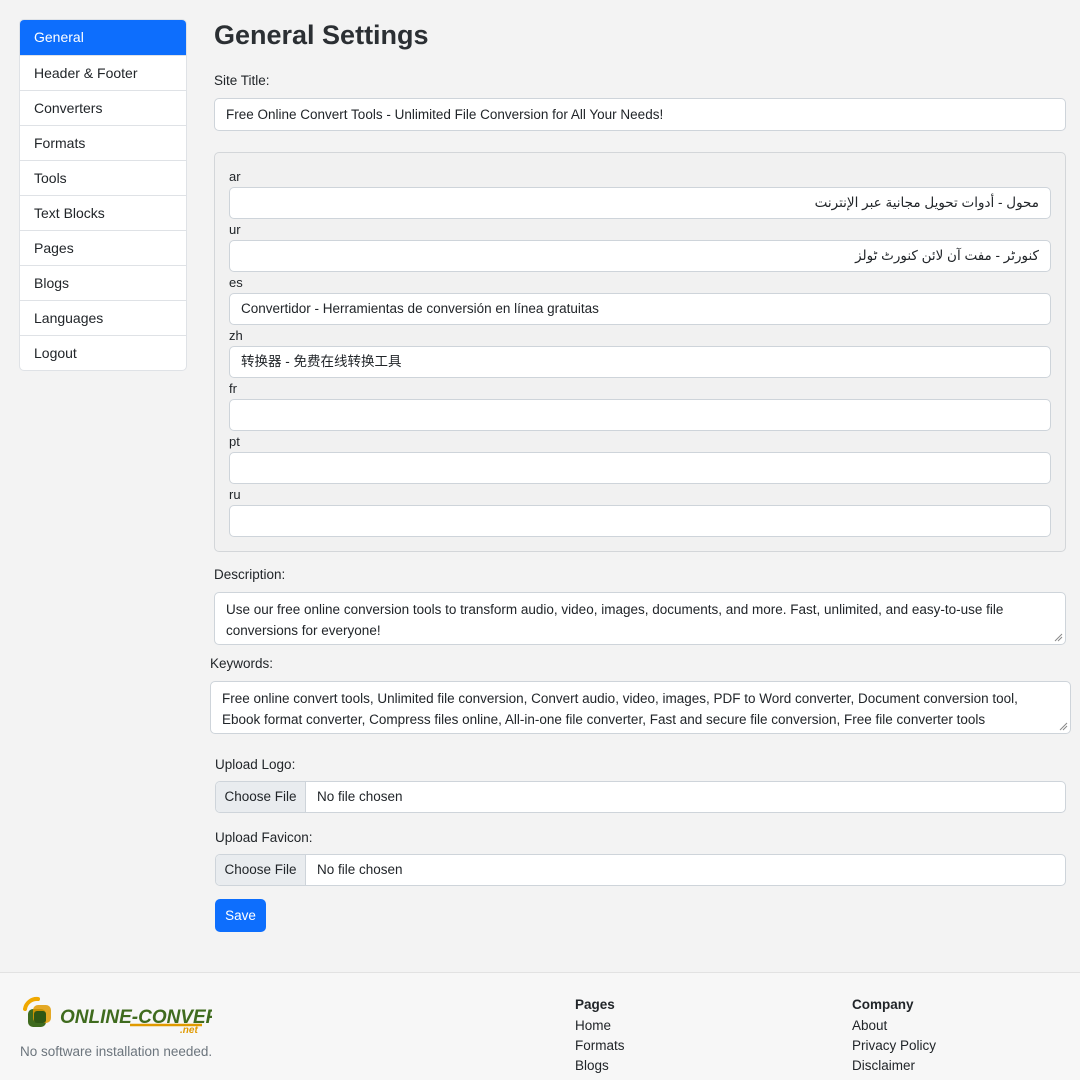 The height and width of the screenshot is (1080, 1080). I want to click on translation-value-ar: محول - أدوات تحويل مجانية عبر الإنترنت, so click(926, 202).